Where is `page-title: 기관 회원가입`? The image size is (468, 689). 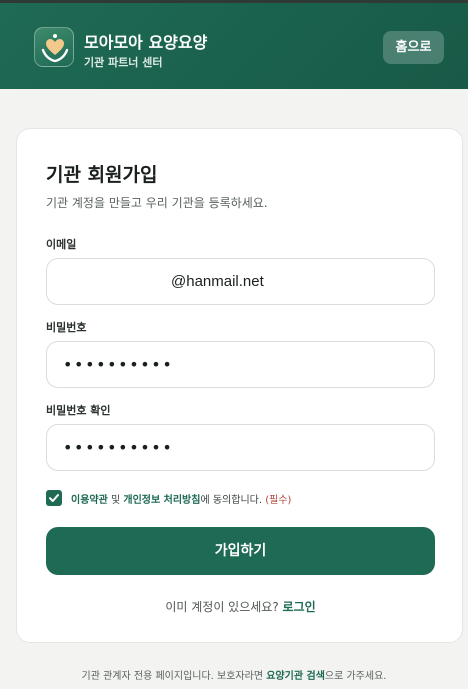
page-title: 기관 회원가입 is located at coordinates (102, 175).